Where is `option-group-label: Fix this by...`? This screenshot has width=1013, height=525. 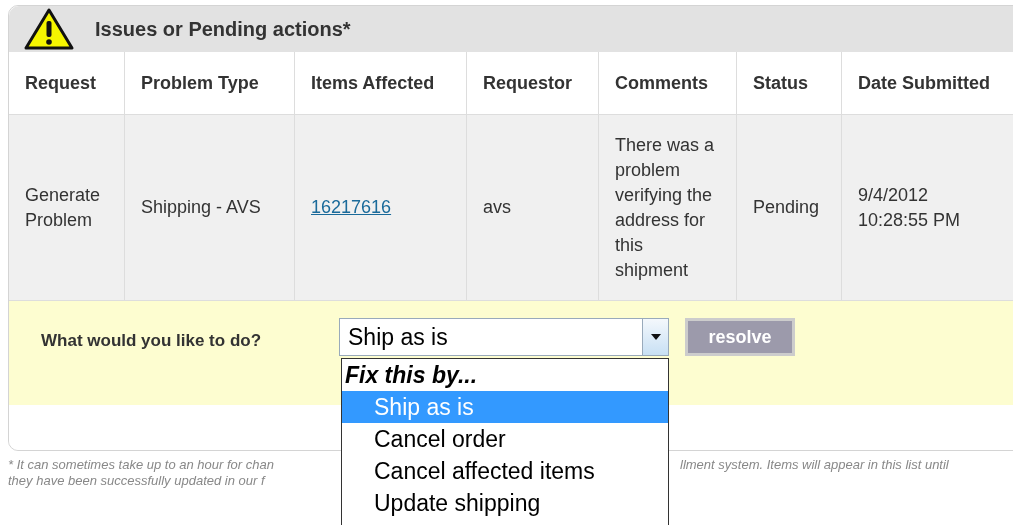 option-group-label: Fix this by... is located at coordinates (411, 375).